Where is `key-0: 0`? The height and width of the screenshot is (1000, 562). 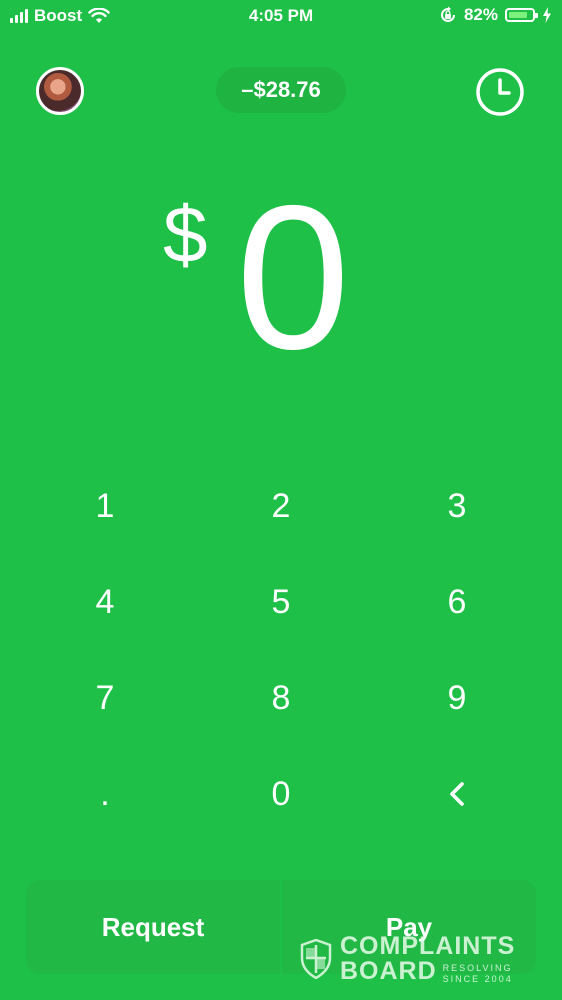 key-0: 0 is located at coordinates (281, 794).